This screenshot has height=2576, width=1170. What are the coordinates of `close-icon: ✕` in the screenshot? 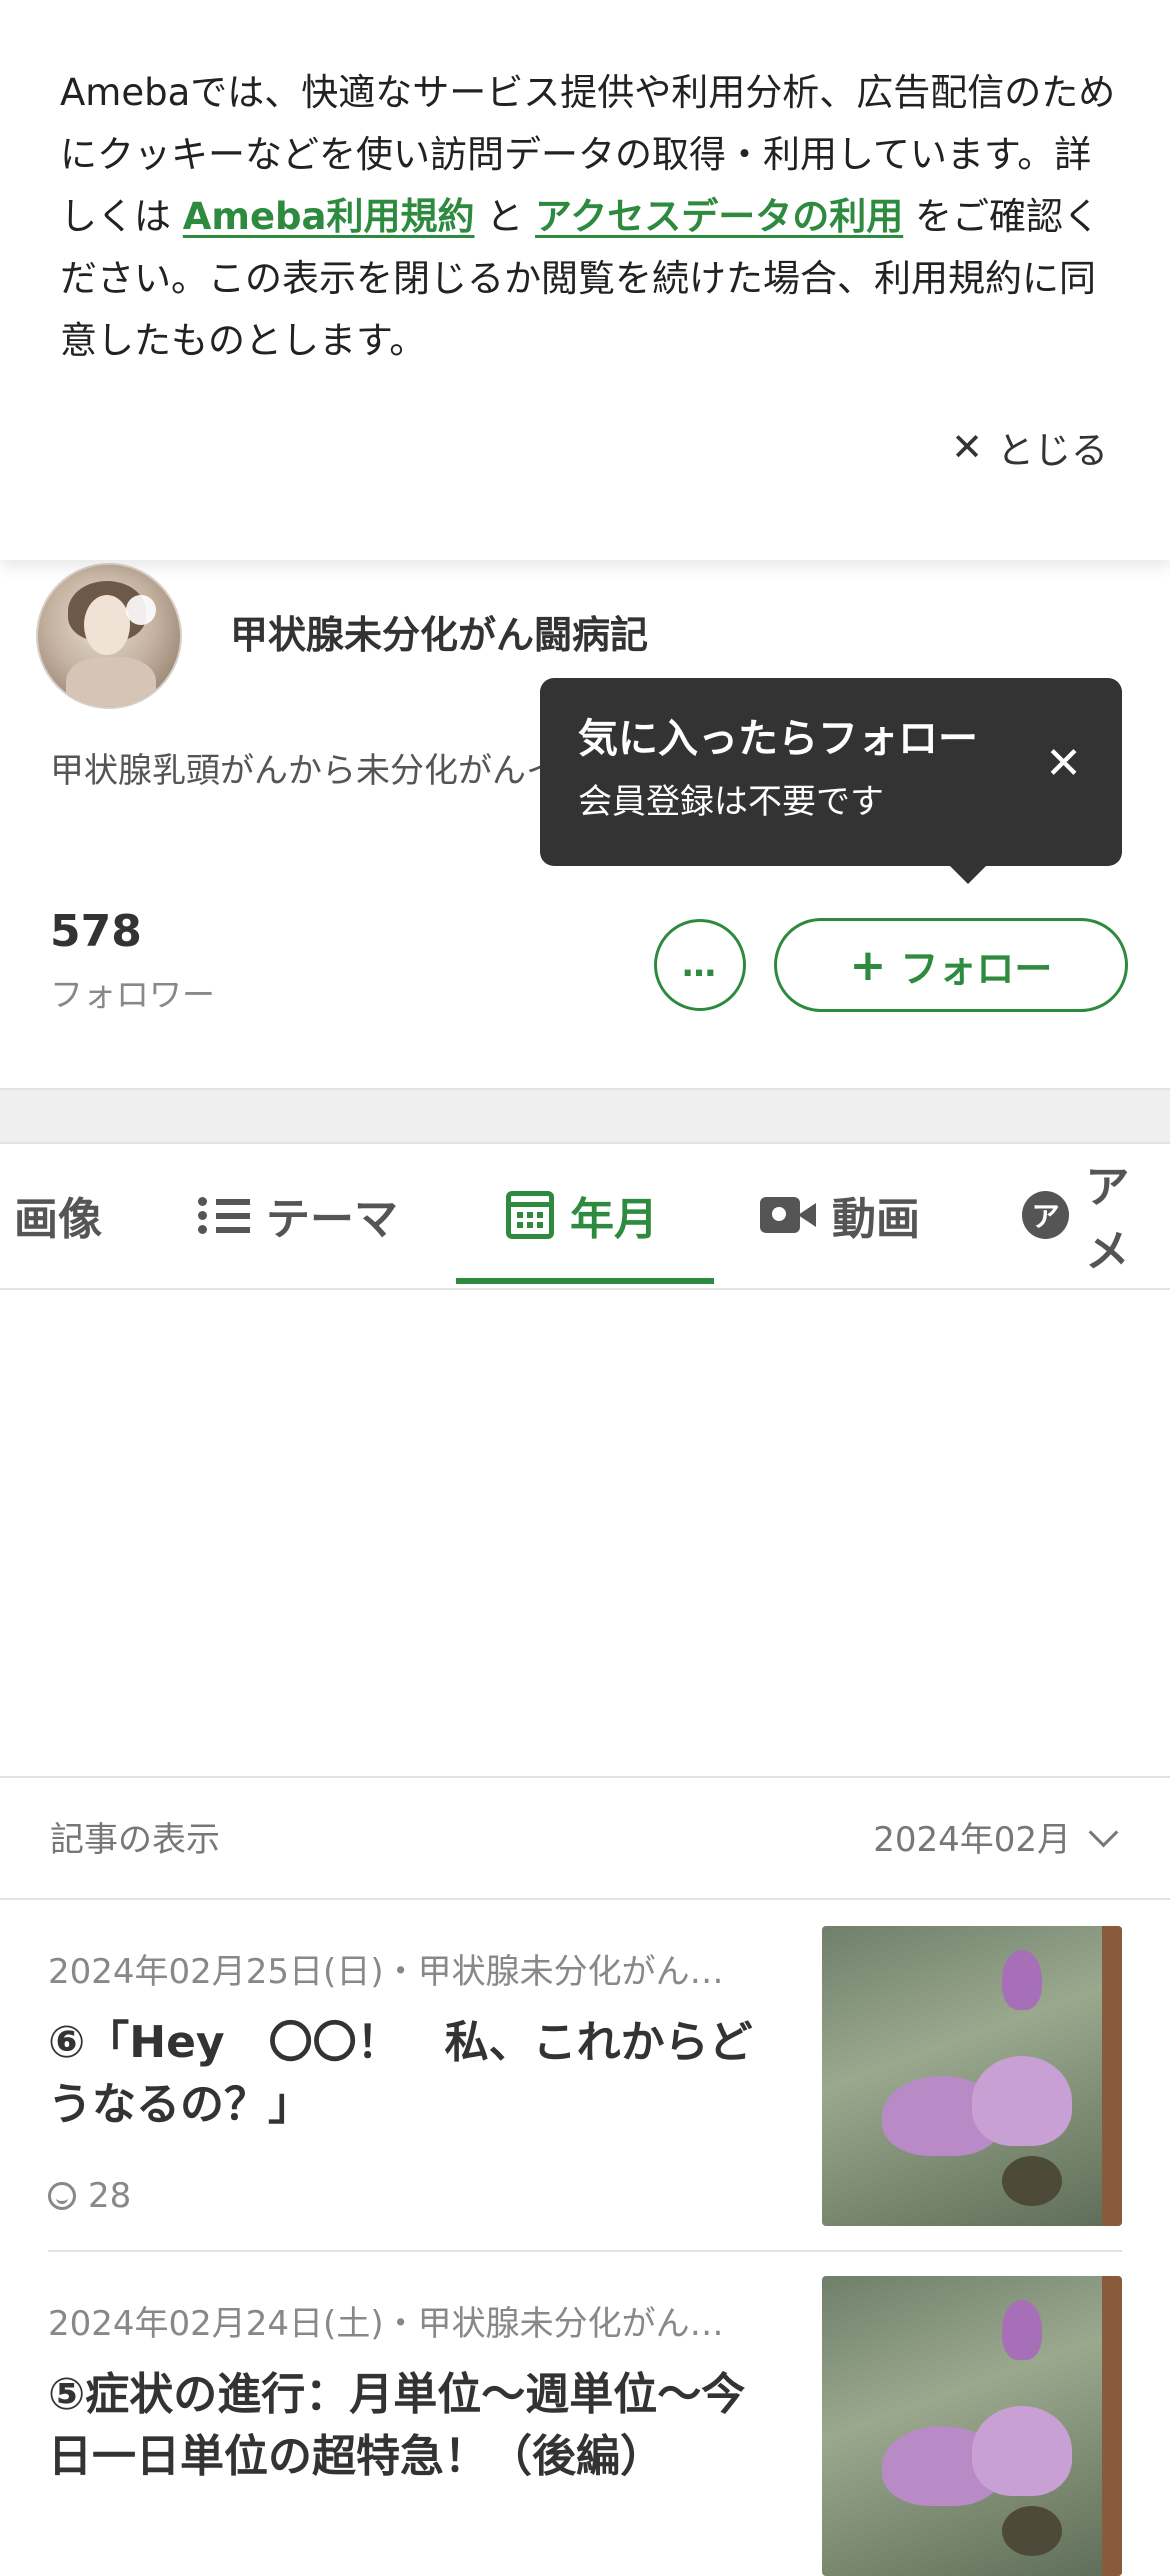 It's located at (967, 447).